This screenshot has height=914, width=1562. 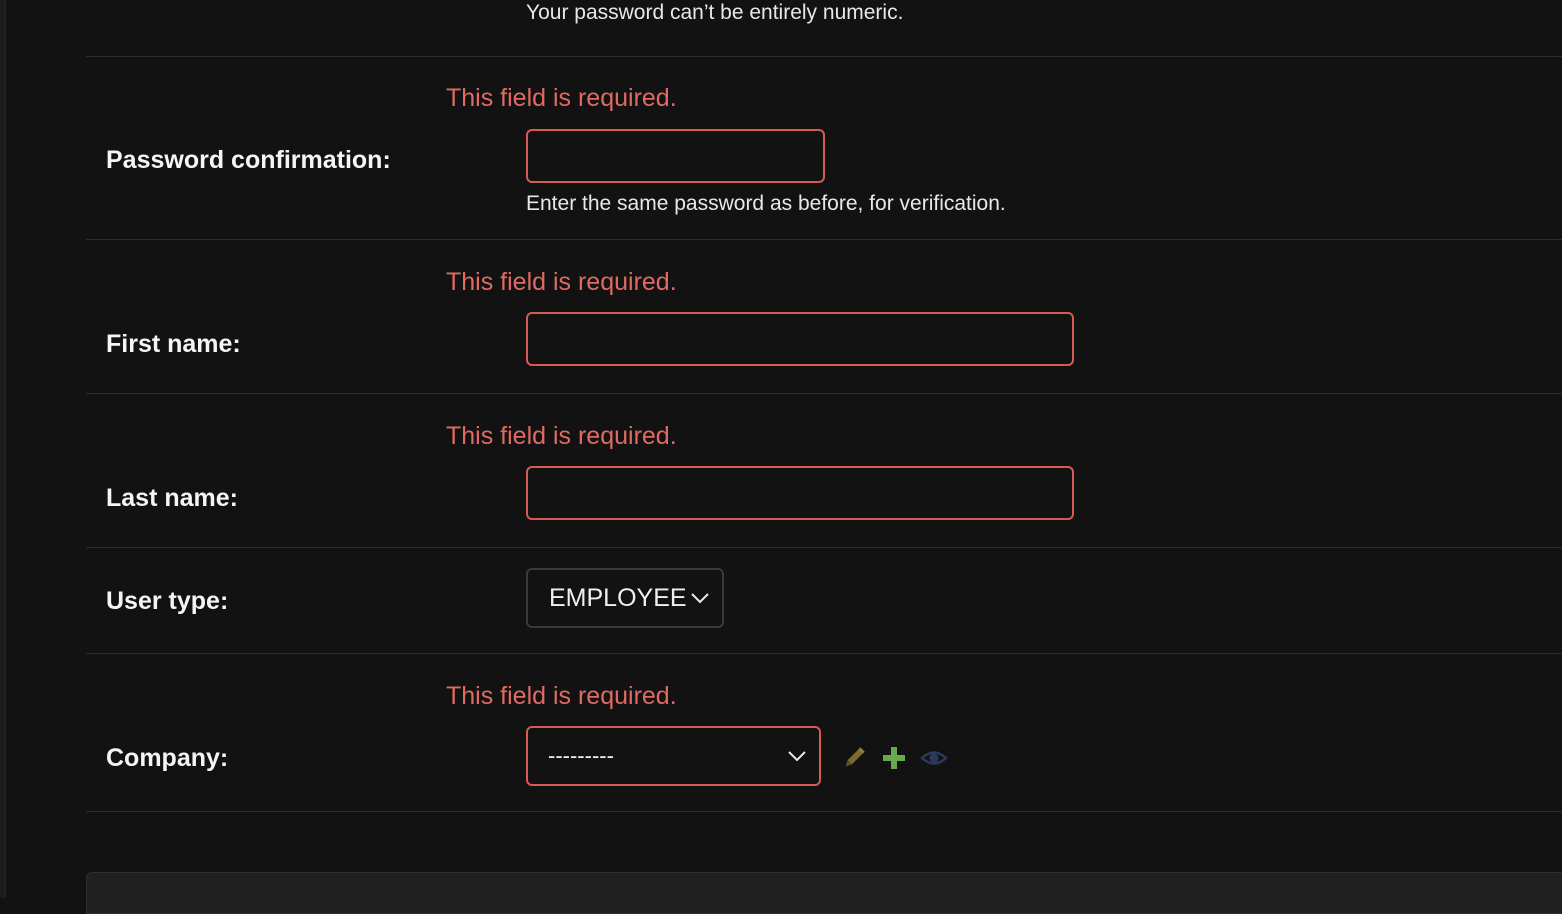 What do you see at coordinates (561, 282) in the screenshot?
I see `first-name-error: This field is required.` at bounding box center [561, 282].